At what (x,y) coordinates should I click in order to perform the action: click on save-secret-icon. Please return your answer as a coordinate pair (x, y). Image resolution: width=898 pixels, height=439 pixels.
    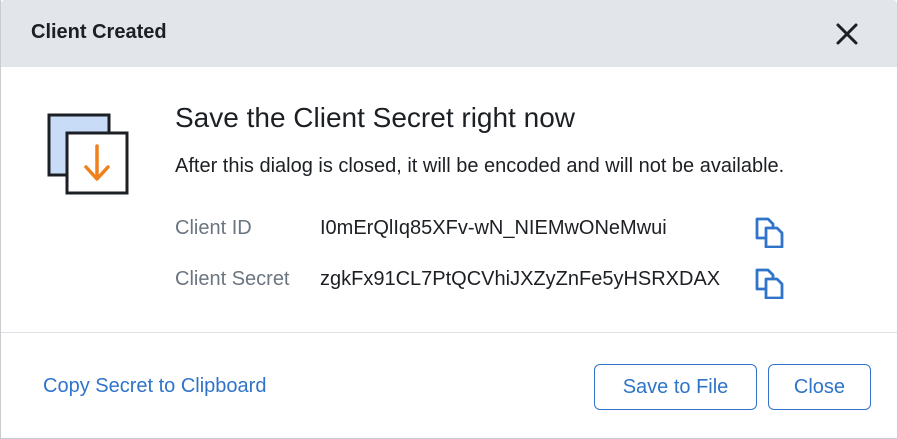
    Looking at the image, I should click on (88, 154).